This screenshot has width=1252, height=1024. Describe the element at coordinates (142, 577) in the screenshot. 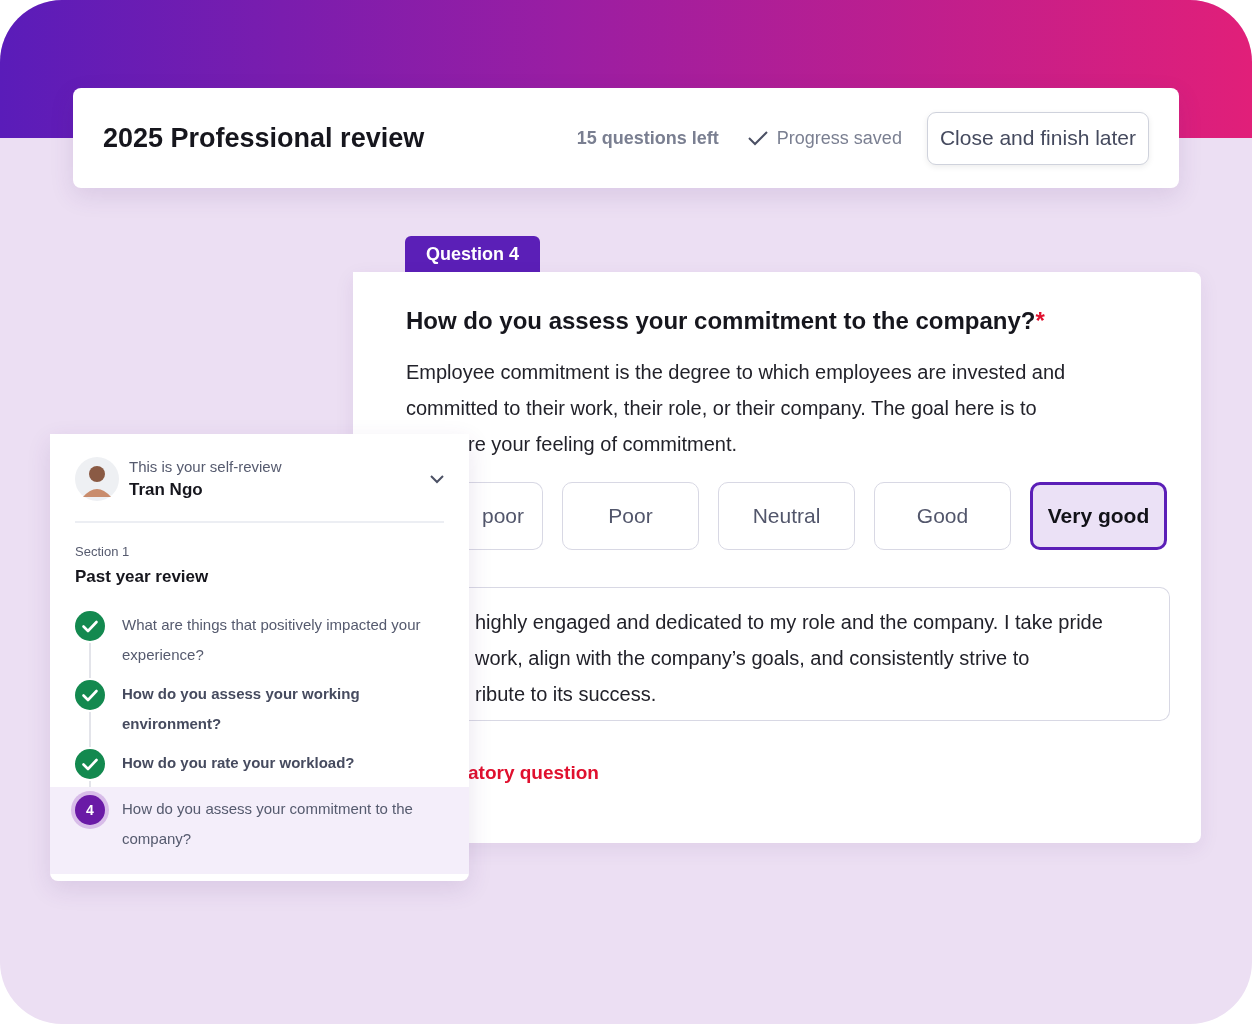

I see `section-title: Past year review` at that location.